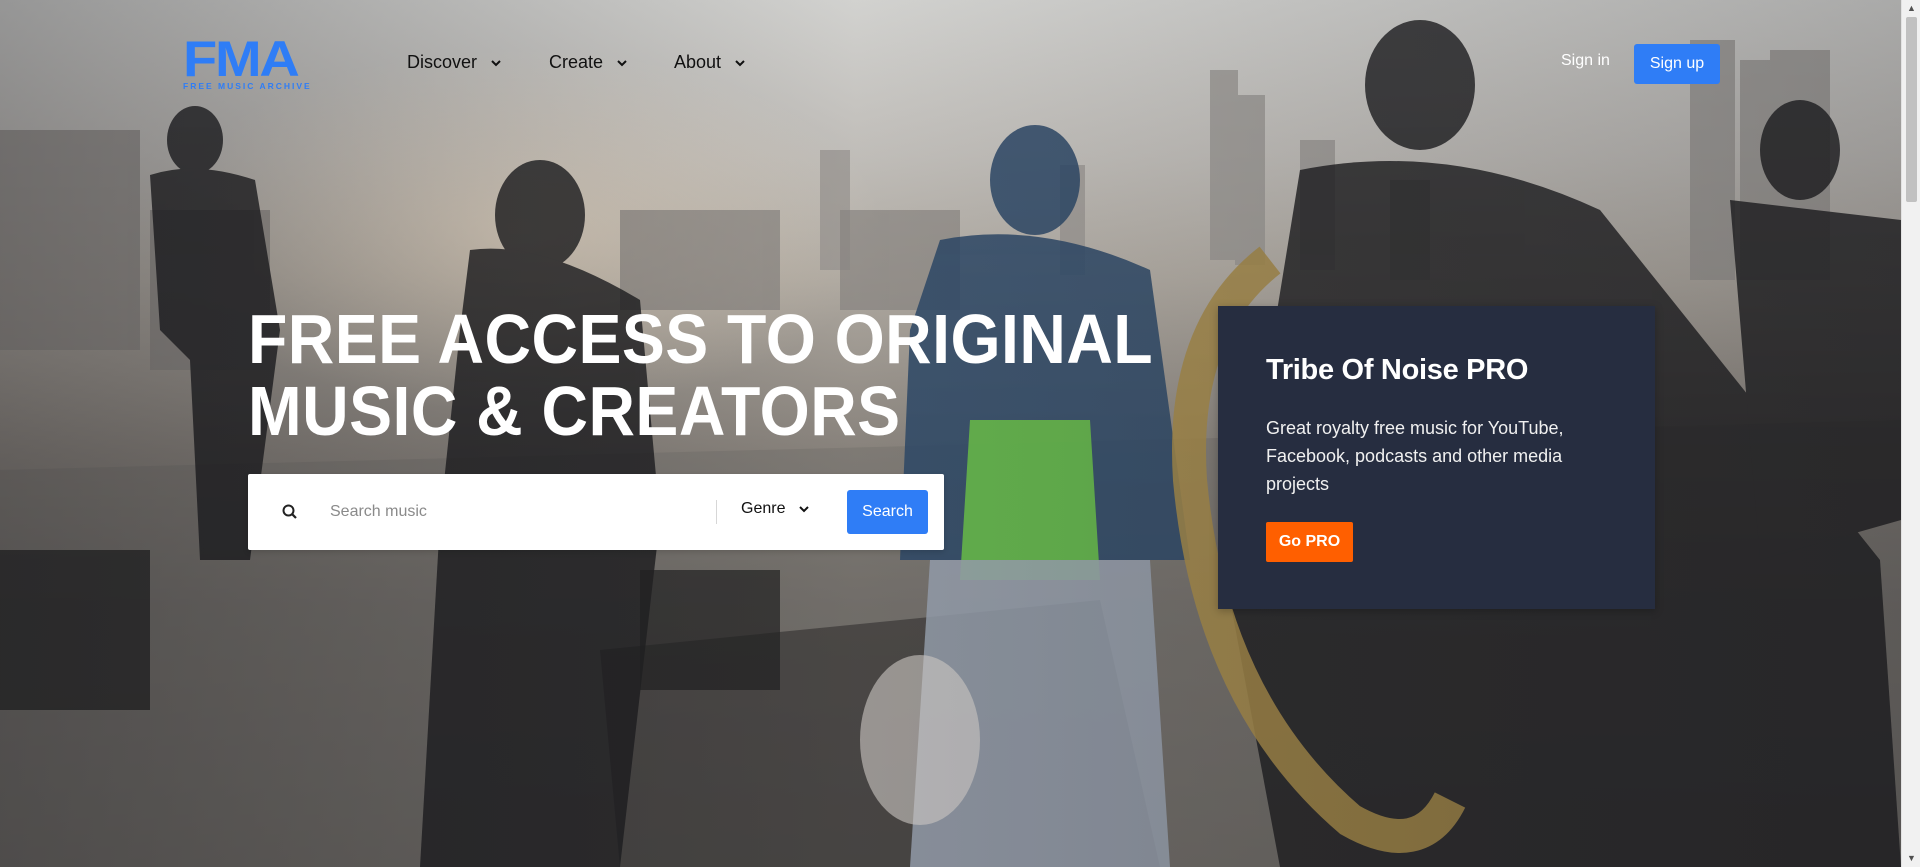 The image size is (1920, 867). Describe the element at coordinates (241, 59) in the screenshot. I see `logo-mark: FMA` at that location.